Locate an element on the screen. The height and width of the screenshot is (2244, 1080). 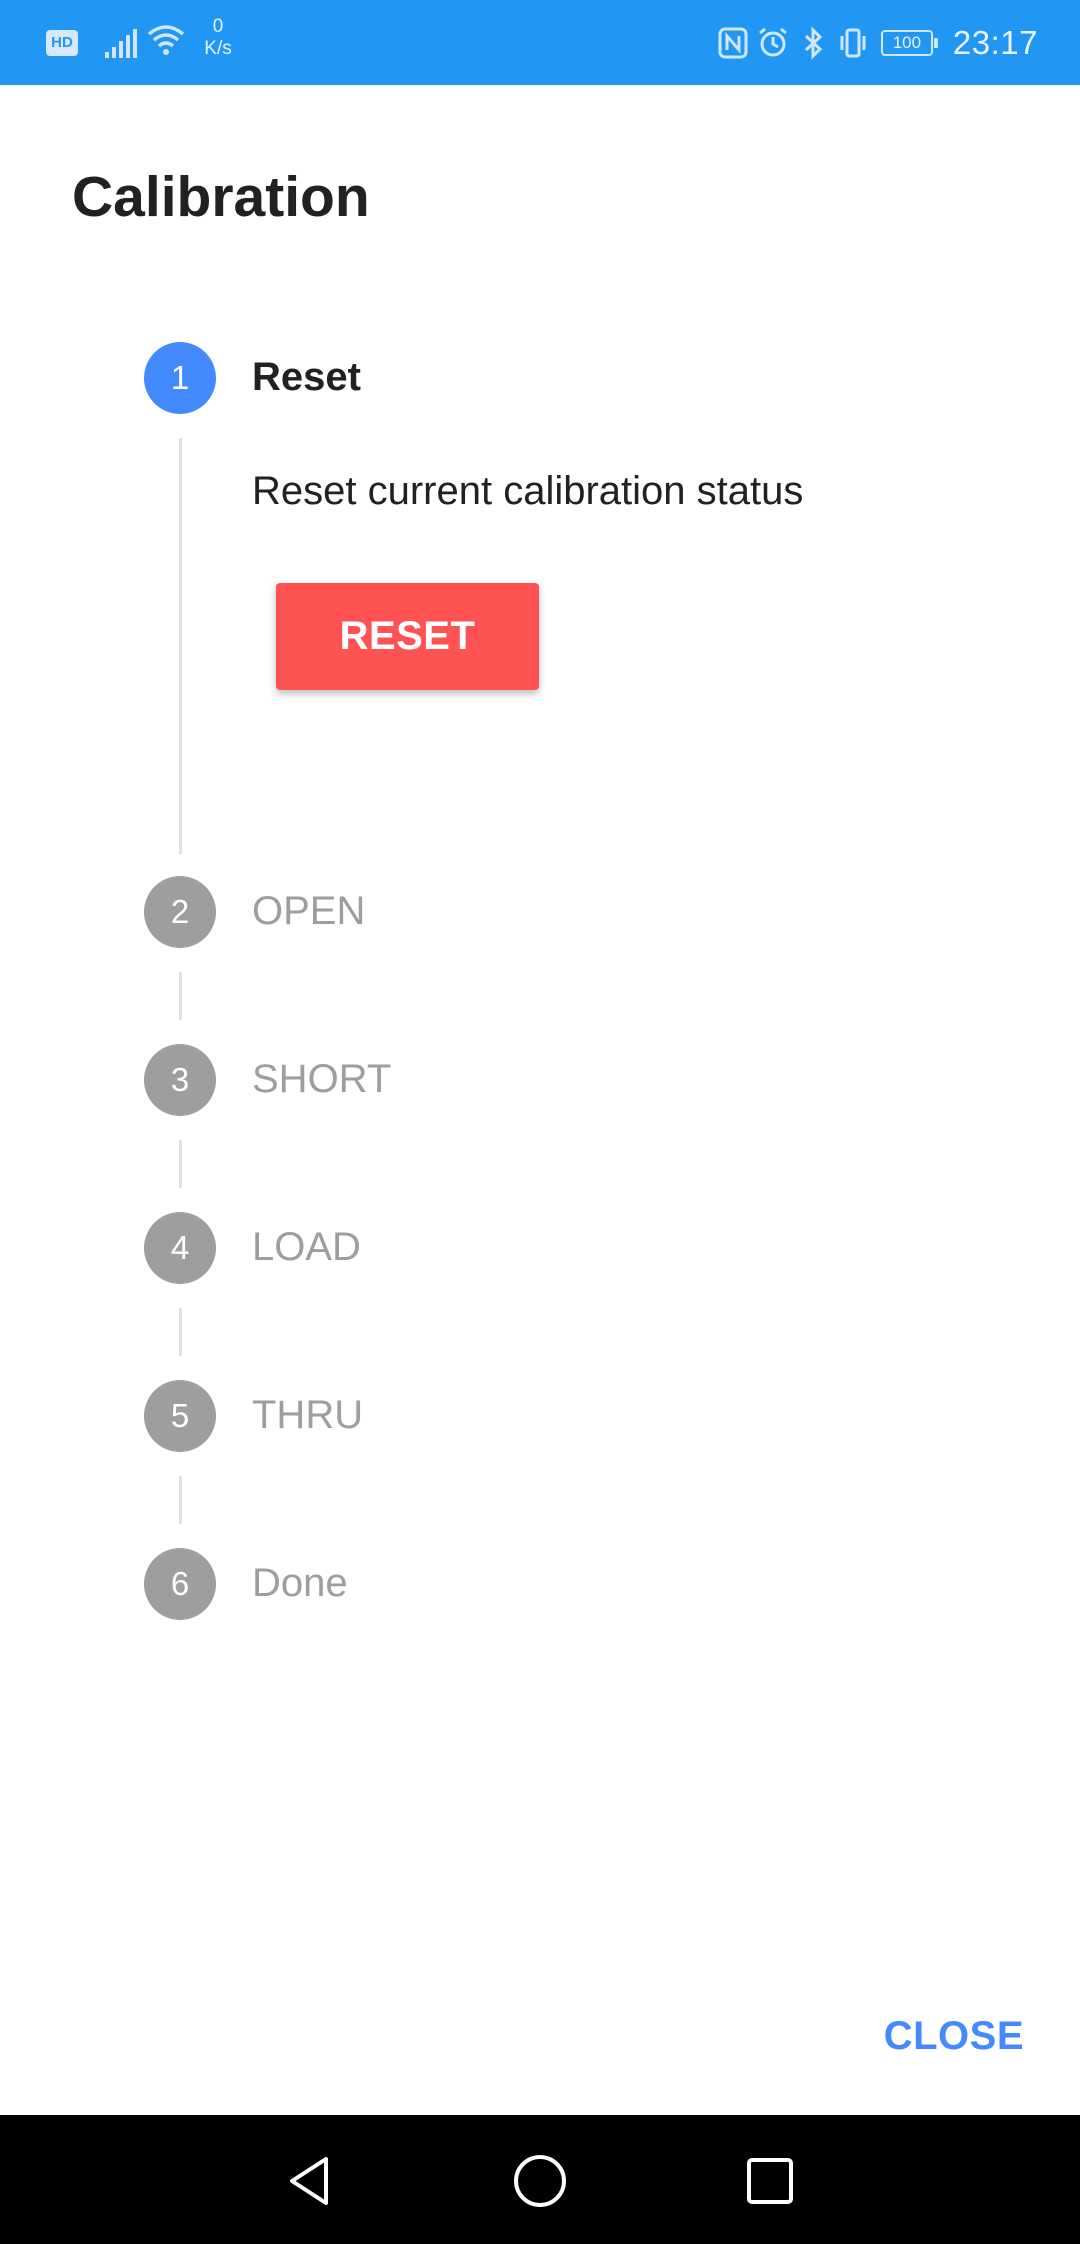
wifi-icon is located at coordinates (166, 40).